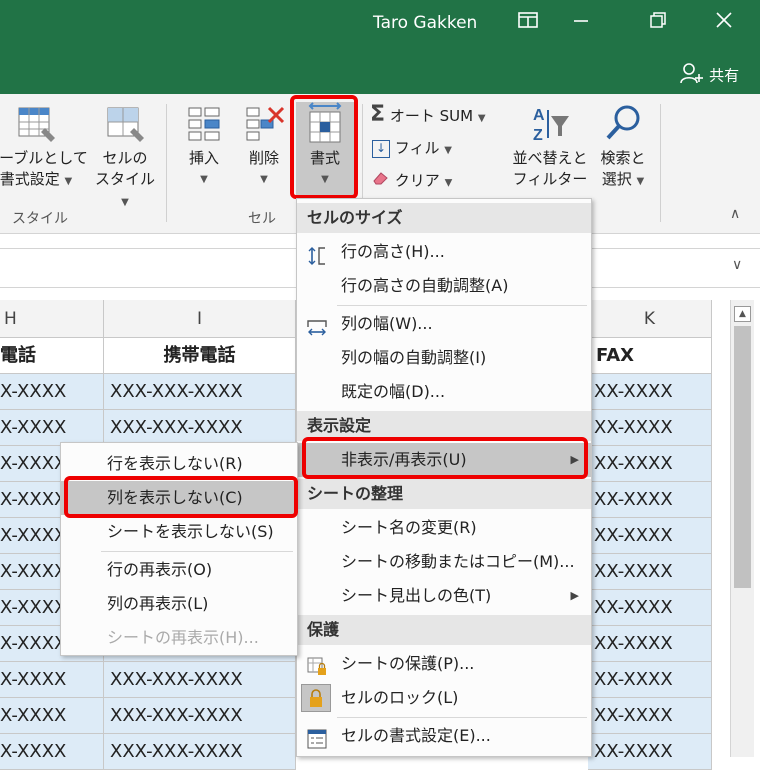 The width and height of the screenshot is (760, 770). I want to click on fill-label: フィル, so click(417, 148).